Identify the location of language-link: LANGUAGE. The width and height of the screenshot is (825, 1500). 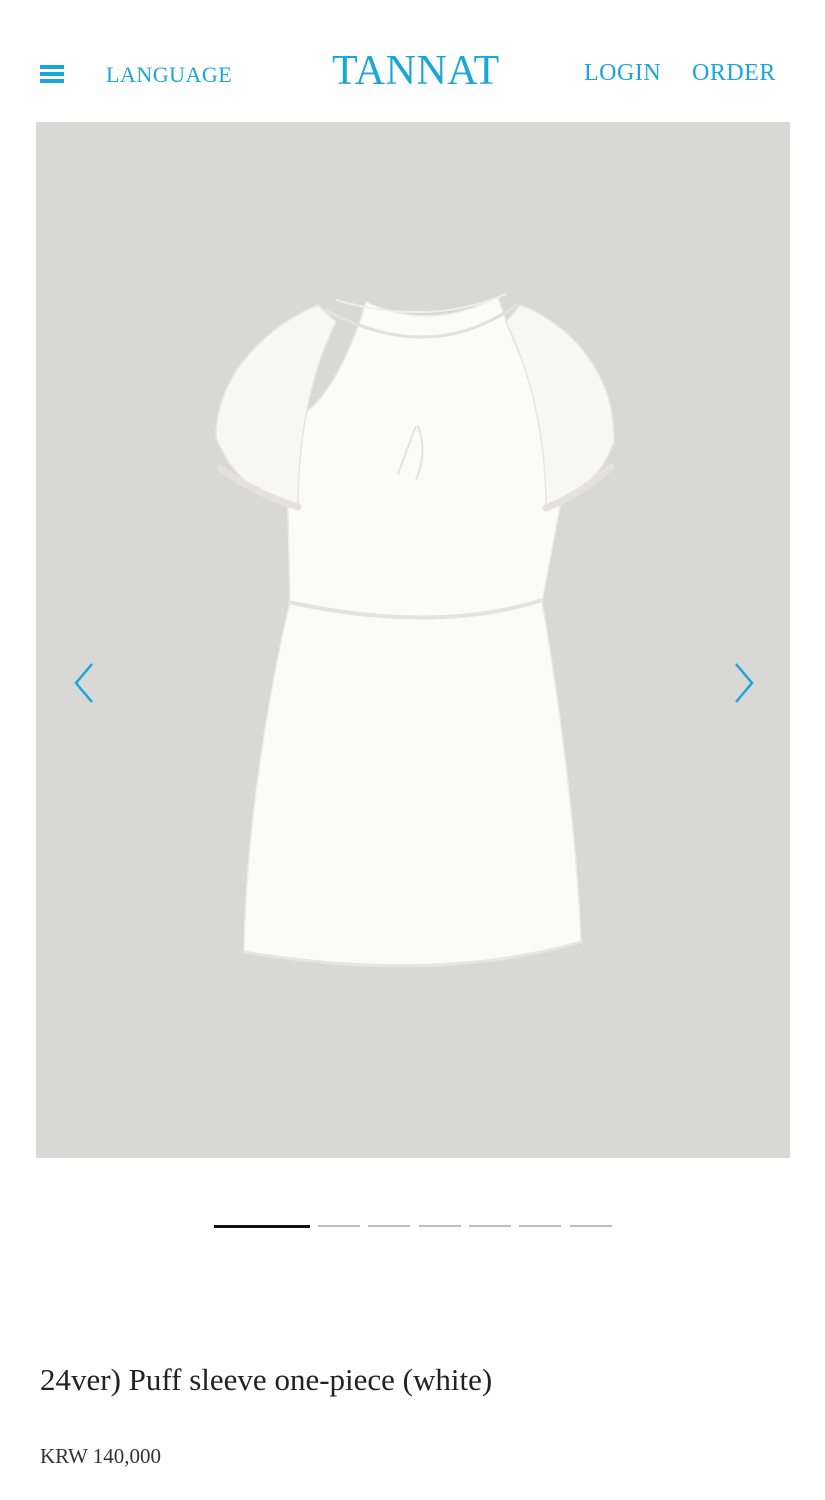
(169, 75).